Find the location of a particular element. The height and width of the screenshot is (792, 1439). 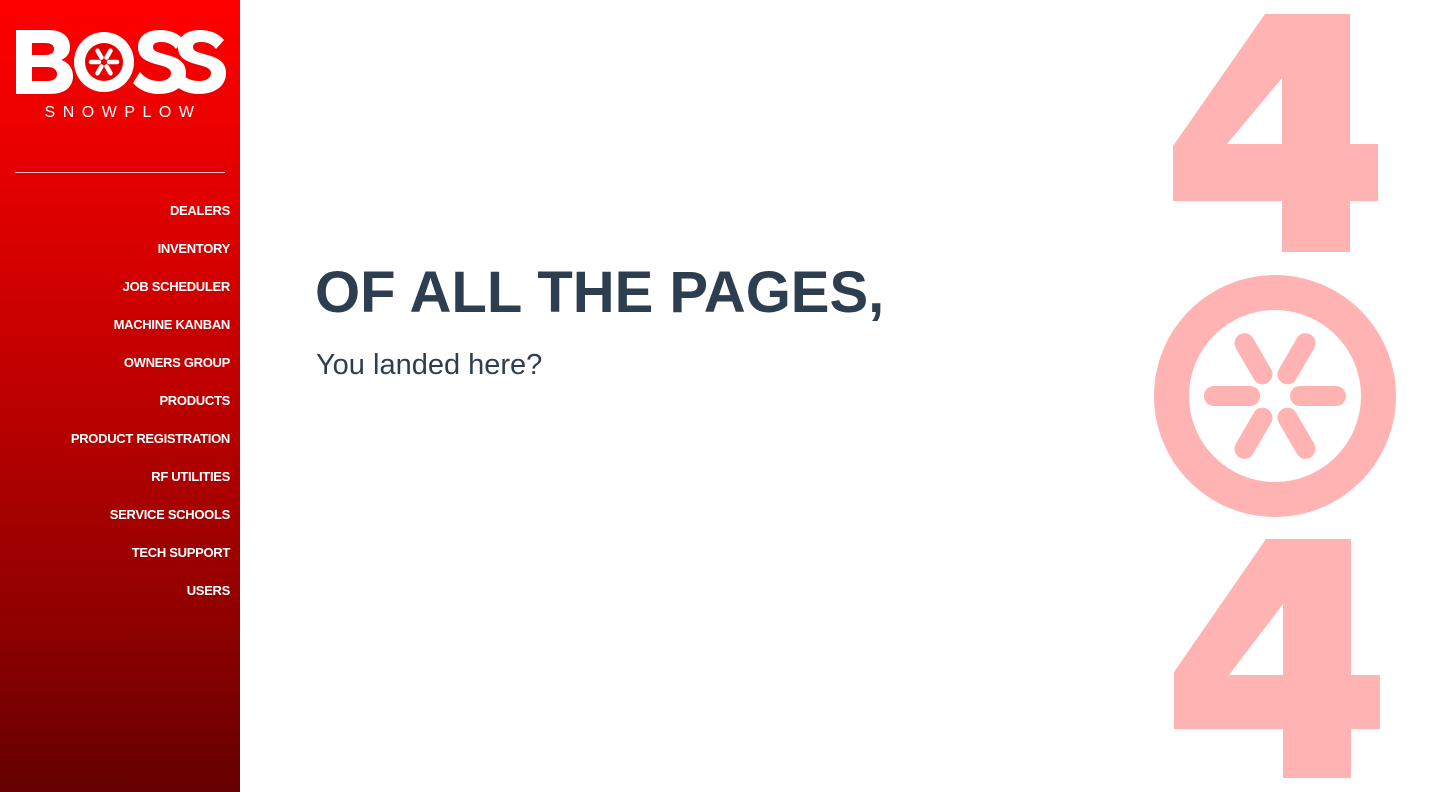

sidebar-item-machine-kanban: MACHINE KANBAN is located at coordinates (115, 334).